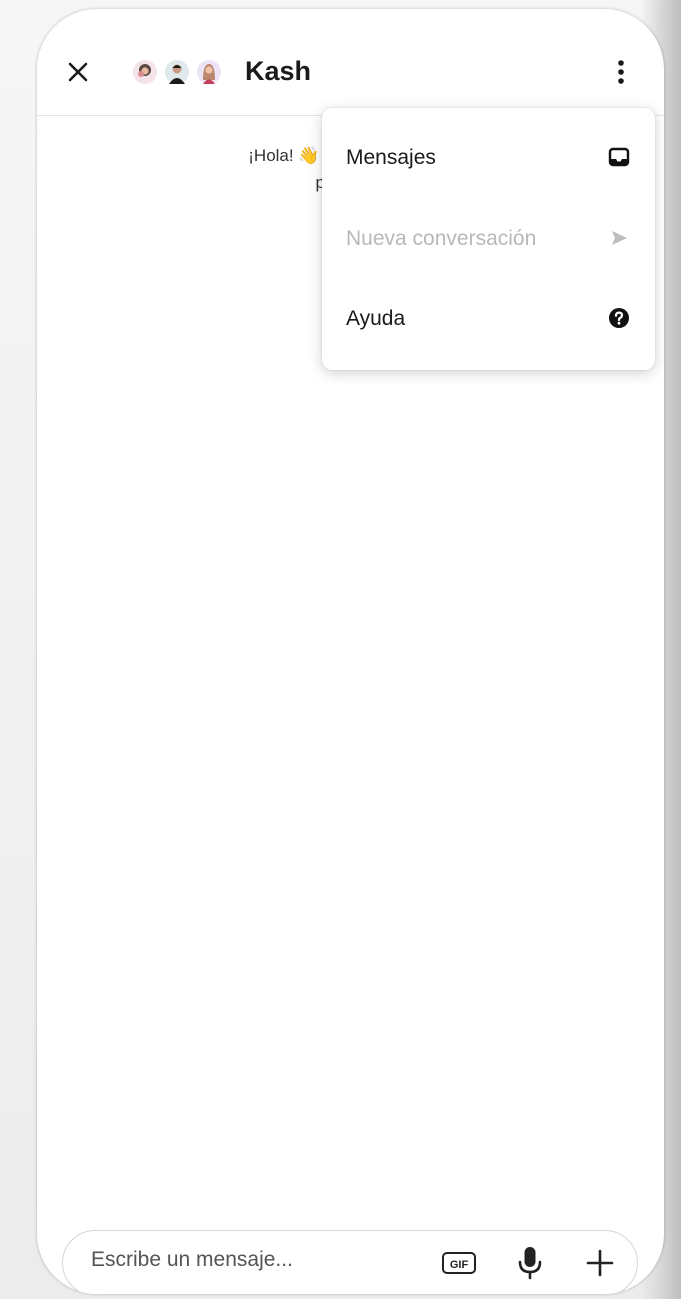 This screenshot has width=681, height=1299. Describe the element at coordinates (241, 1260) in the screenshot. I see `message-input` at that location.